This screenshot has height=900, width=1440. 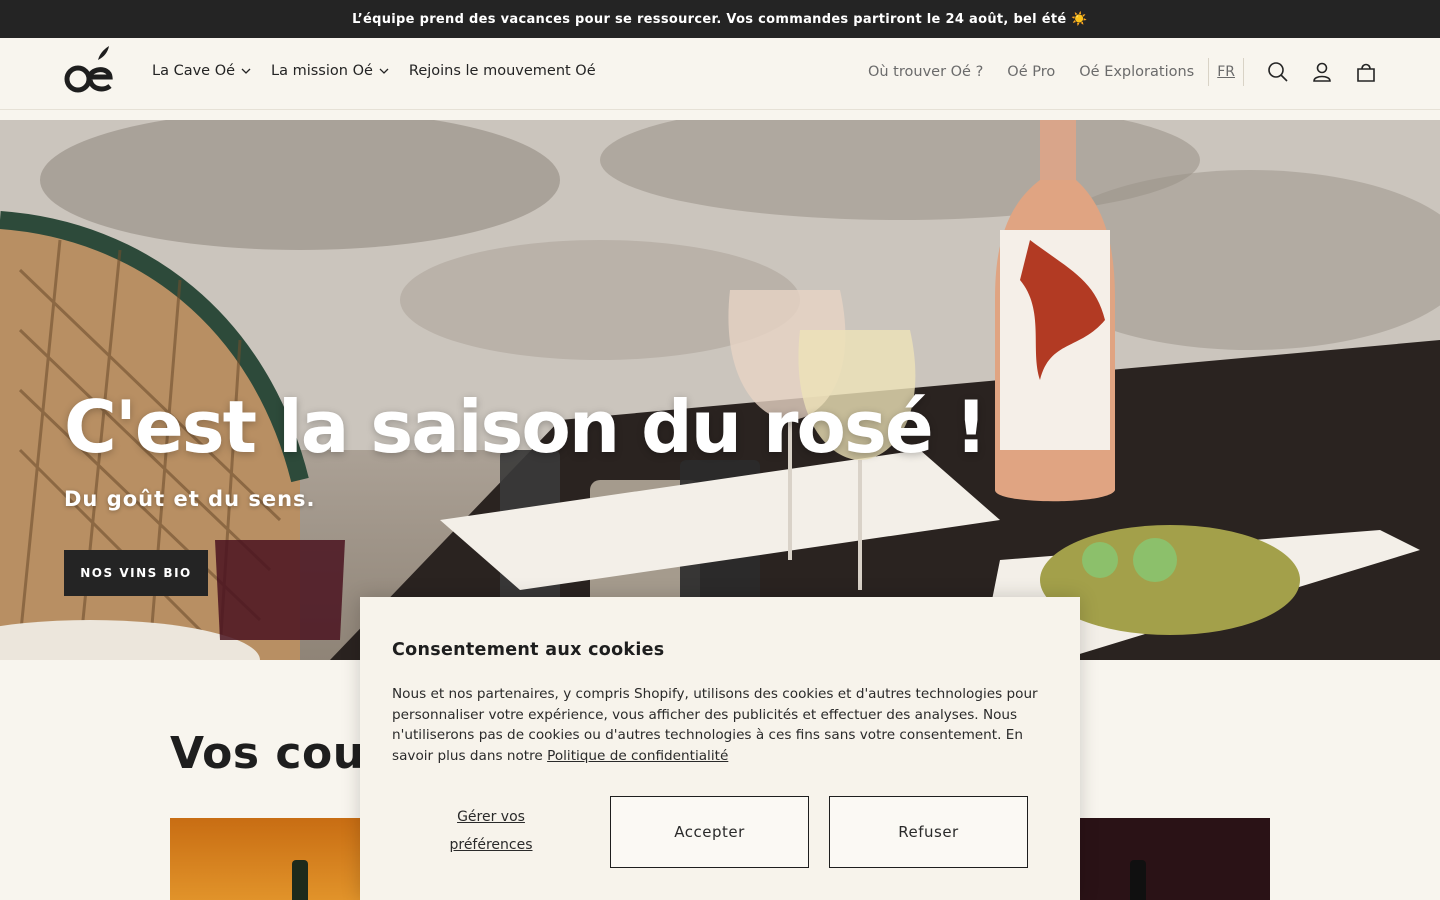 I want to click on nav-label: Rejoins le mouvement Oé, so click(x=502, y=71).